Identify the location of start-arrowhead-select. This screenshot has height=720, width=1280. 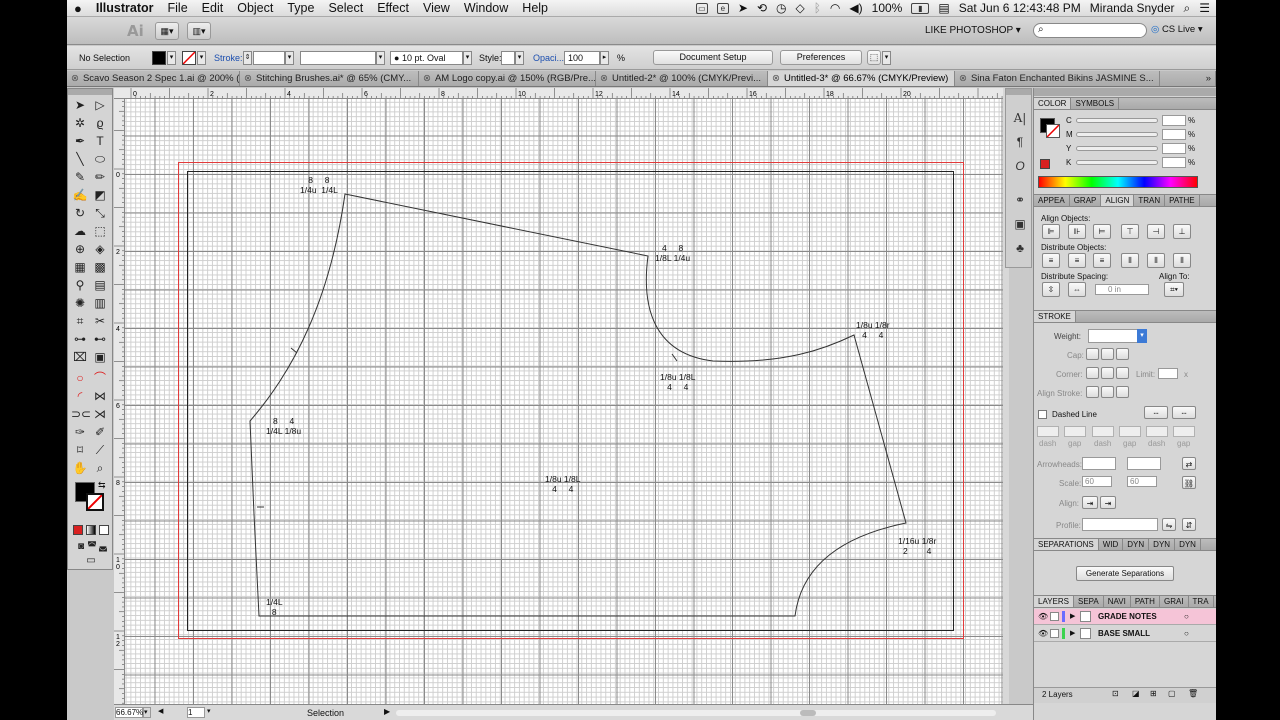
(1099, 463).